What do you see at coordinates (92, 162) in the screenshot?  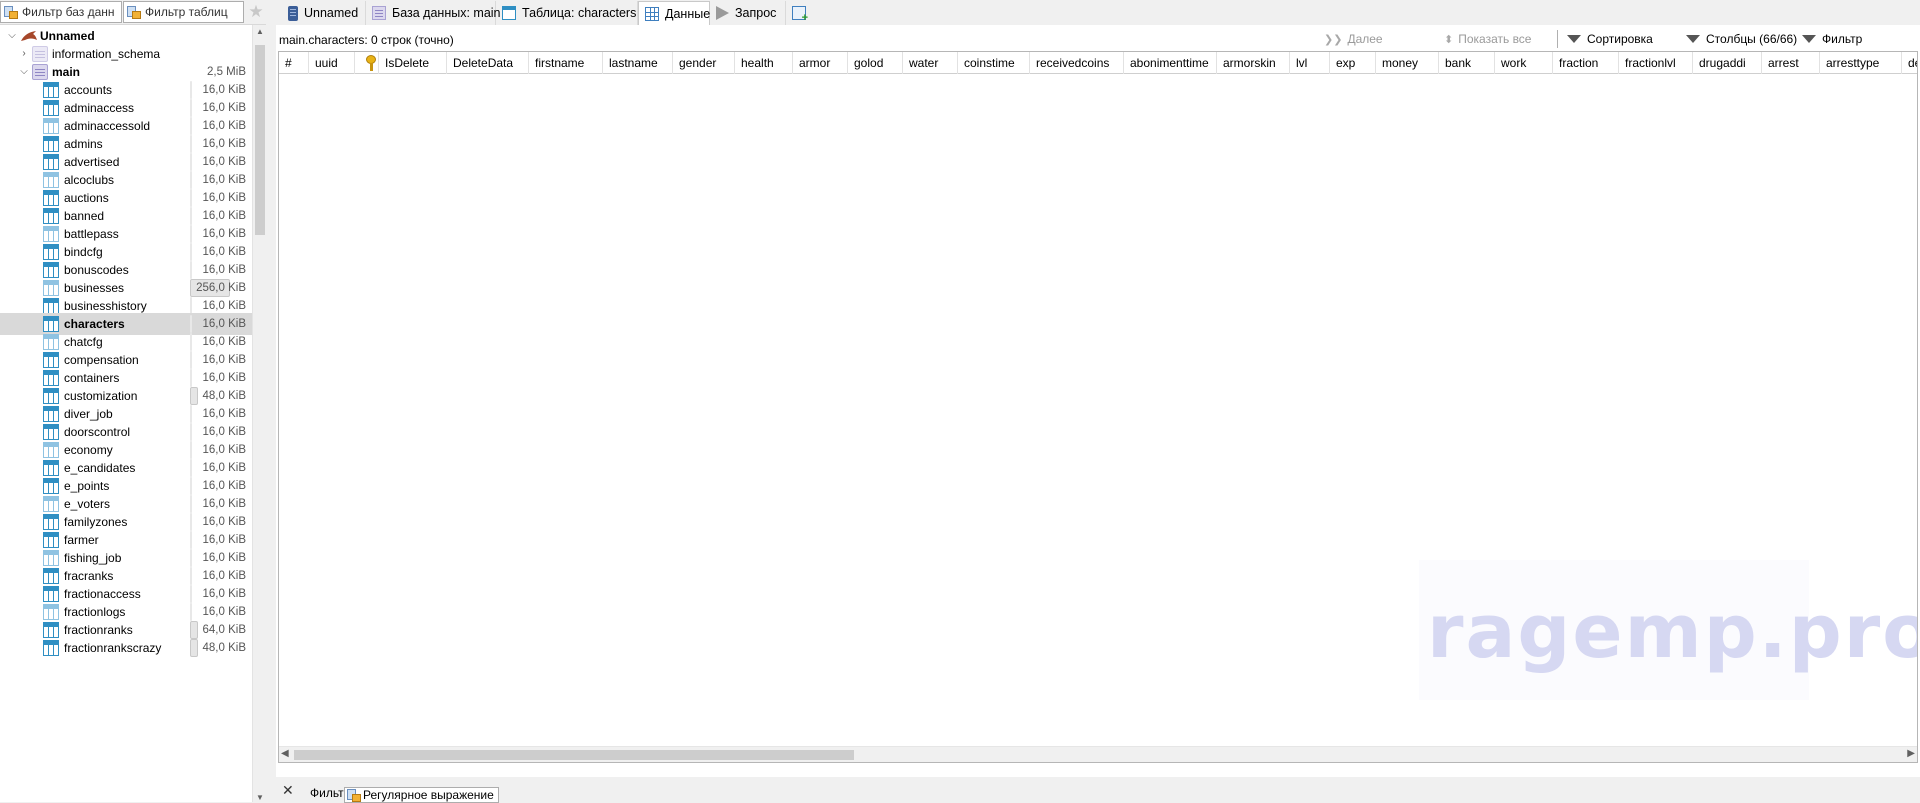 I see `table-name: advertised` at bounding box center [92, 162].